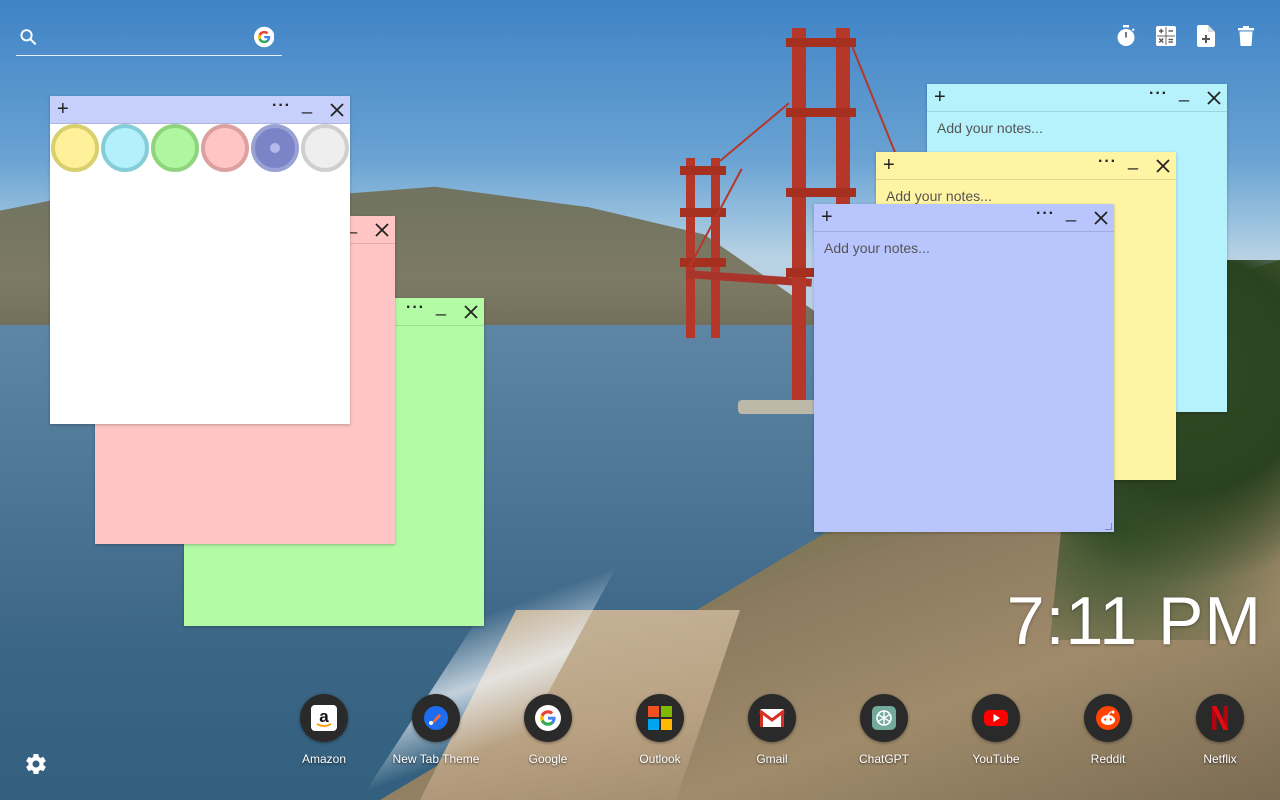 This screenshot has width=1280, height=800. I want to click on google-icon, so click(548, 718).